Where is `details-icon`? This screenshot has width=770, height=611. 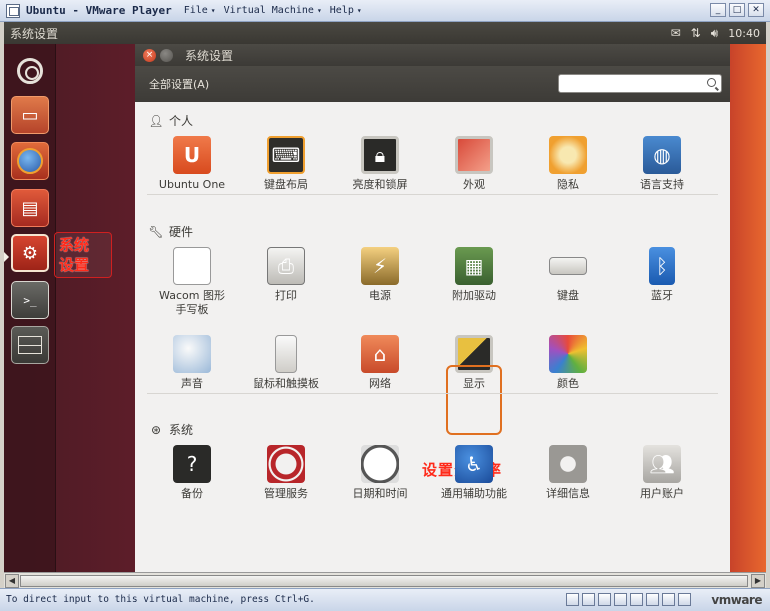 details-icon is located at coordinates (568, 464).